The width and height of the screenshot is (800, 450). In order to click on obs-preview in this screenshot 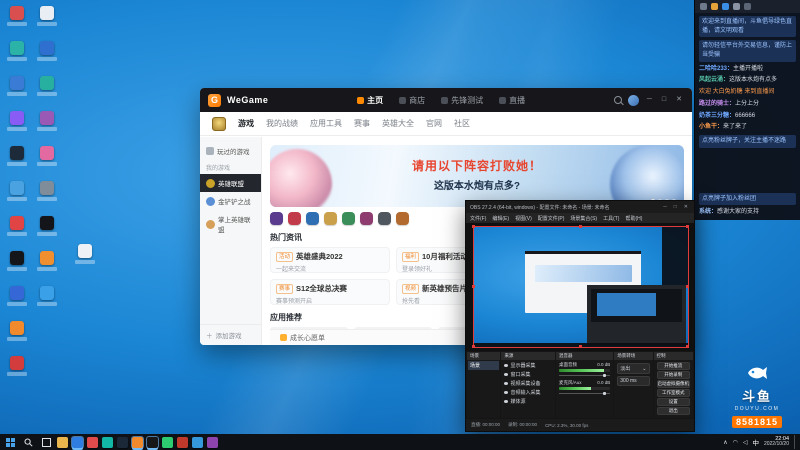, I will do `click(580, 287)`.